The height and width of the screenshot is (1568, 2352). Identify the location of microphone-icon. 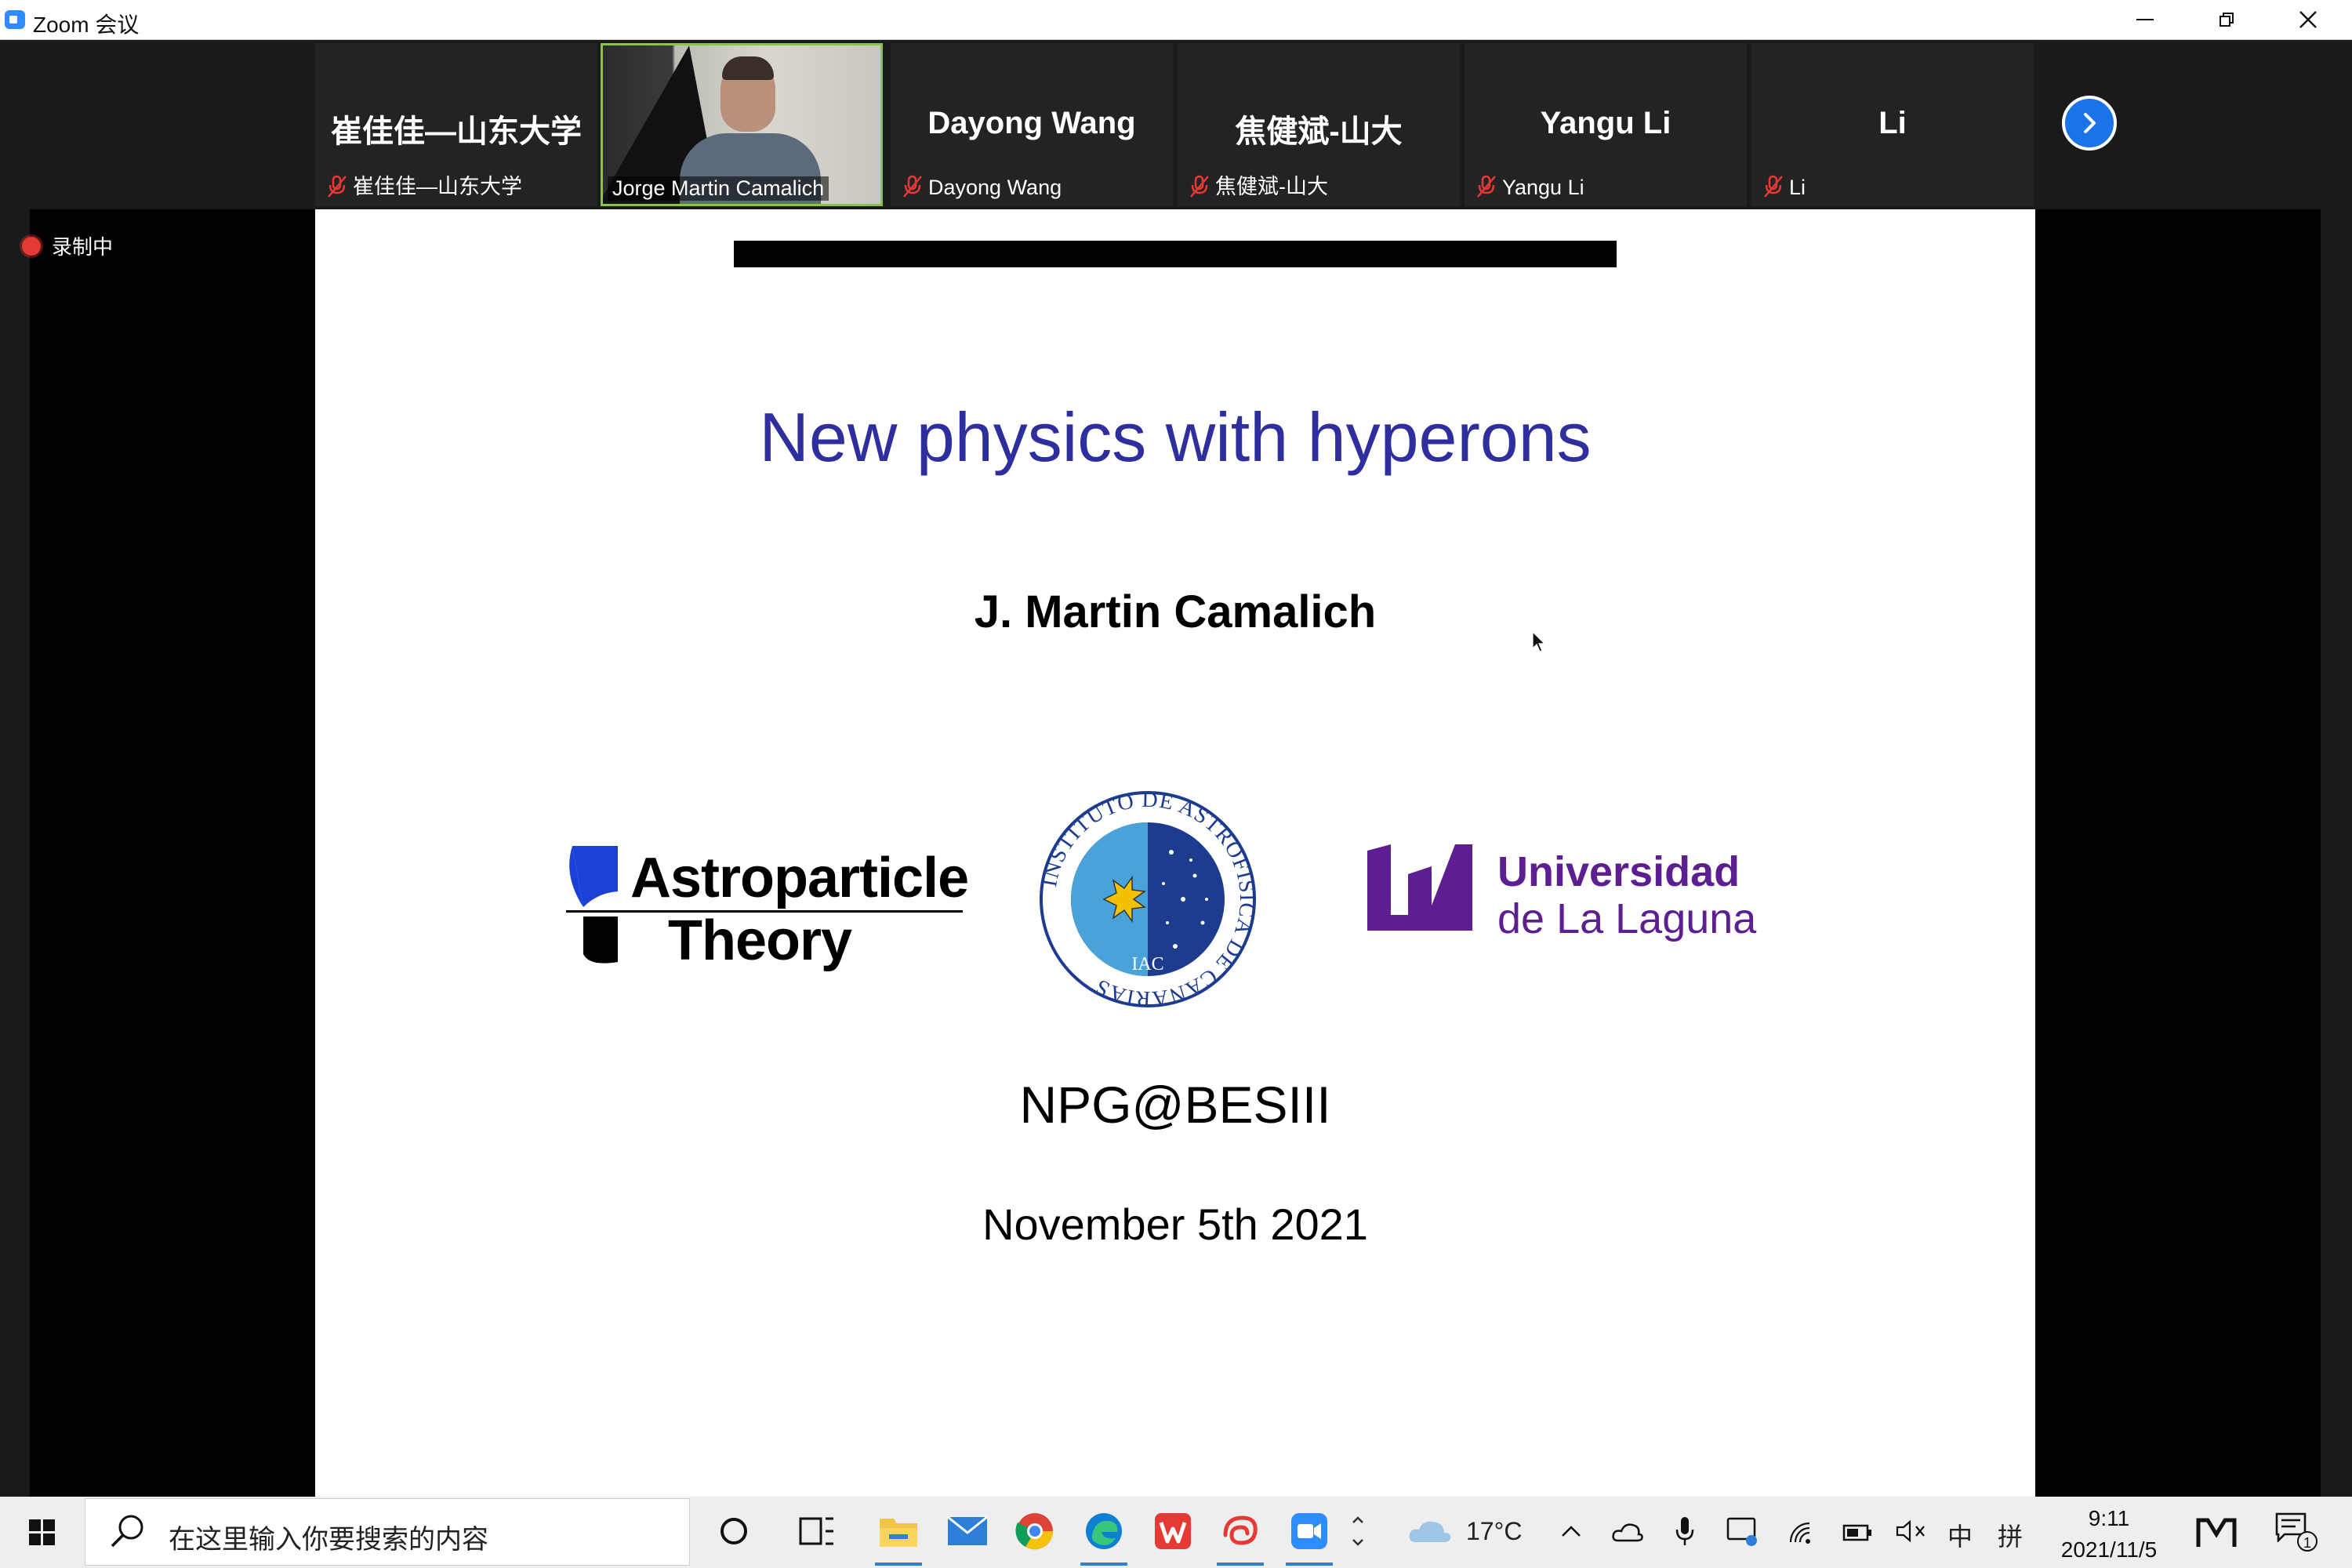
(1685, 1531).